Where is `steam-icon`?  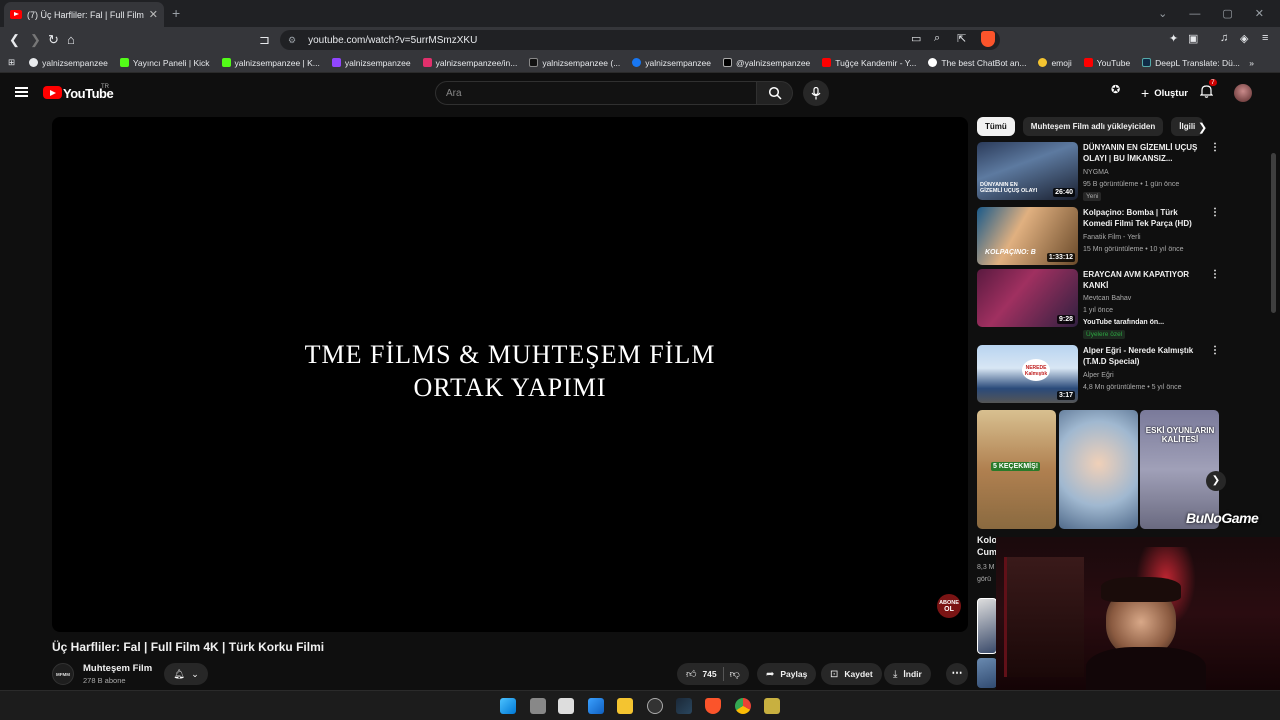 steam-icon is located at coordinates (684, 706).